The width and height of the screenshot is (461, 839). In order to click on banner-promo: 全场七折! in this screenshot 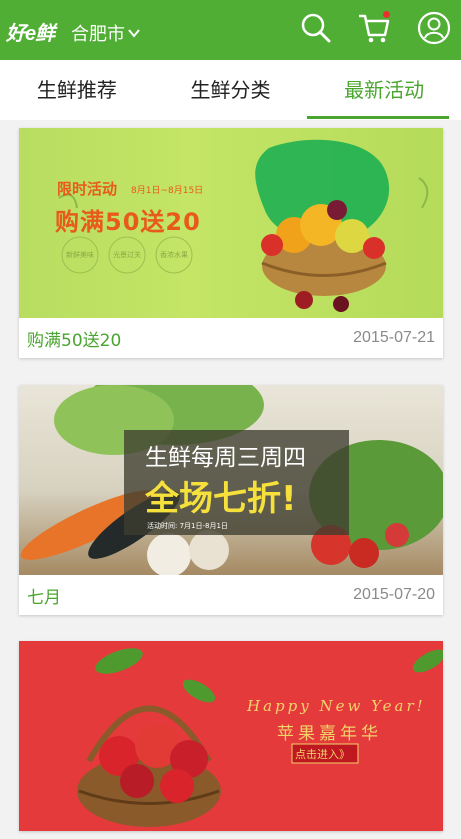, I will do `click(221, 499)`.